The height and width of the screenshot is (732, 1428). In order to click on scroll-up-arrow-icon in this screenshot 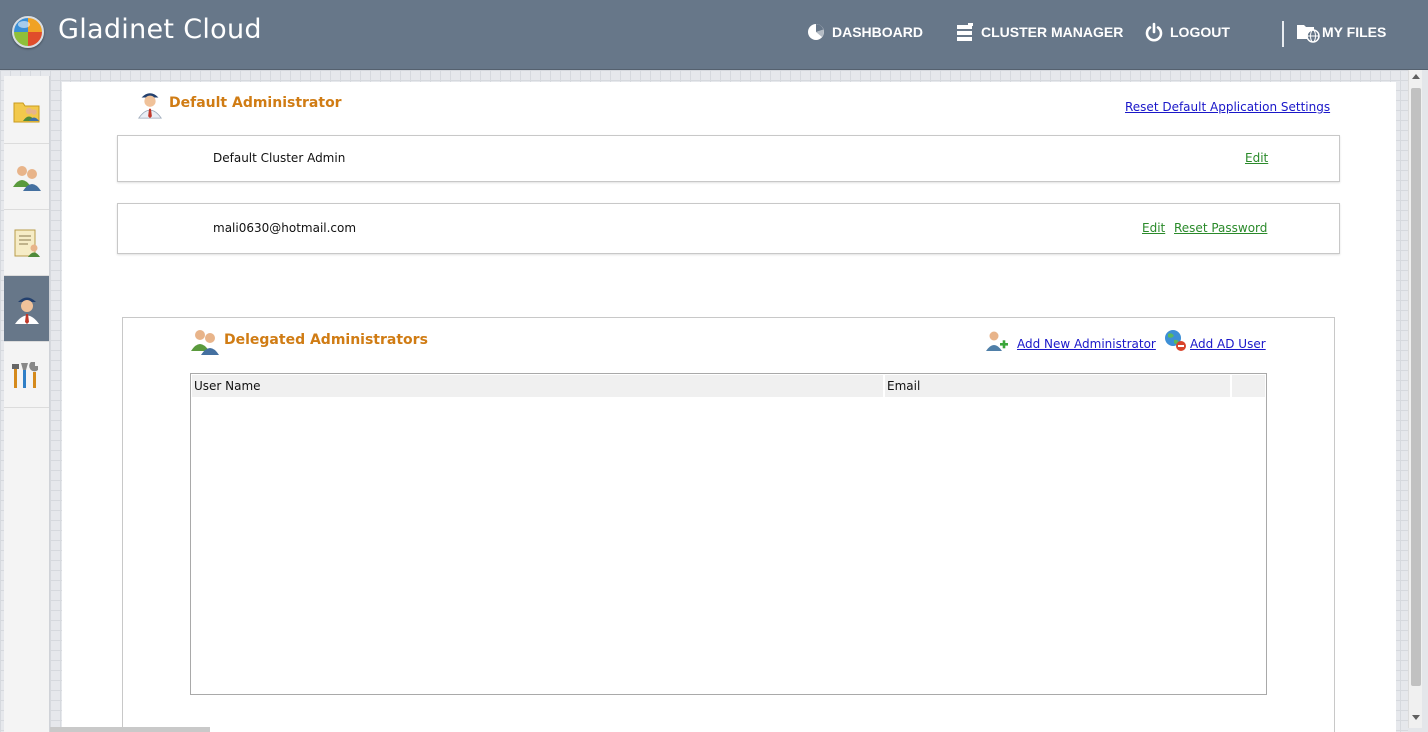, I will do `click(1416, 76)`.